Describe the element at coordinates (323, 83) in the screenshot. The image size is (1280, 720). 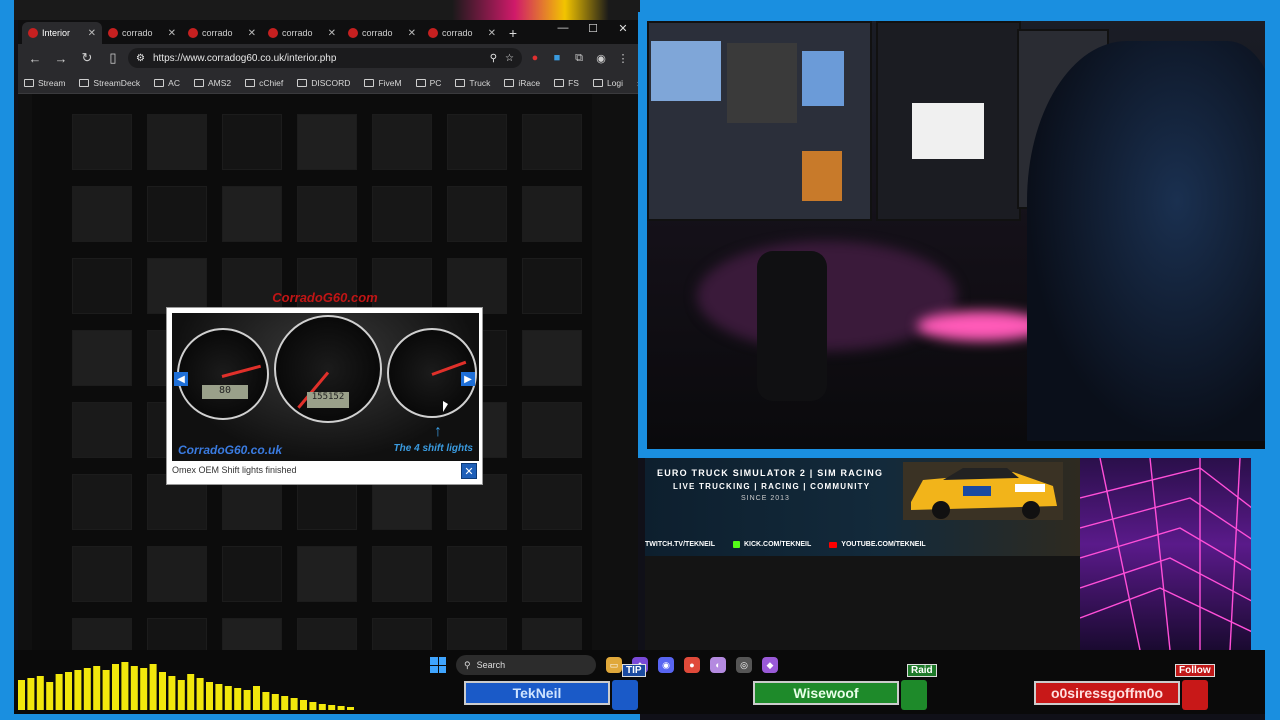
I see `bookmark-item: DISCORD` at that location.